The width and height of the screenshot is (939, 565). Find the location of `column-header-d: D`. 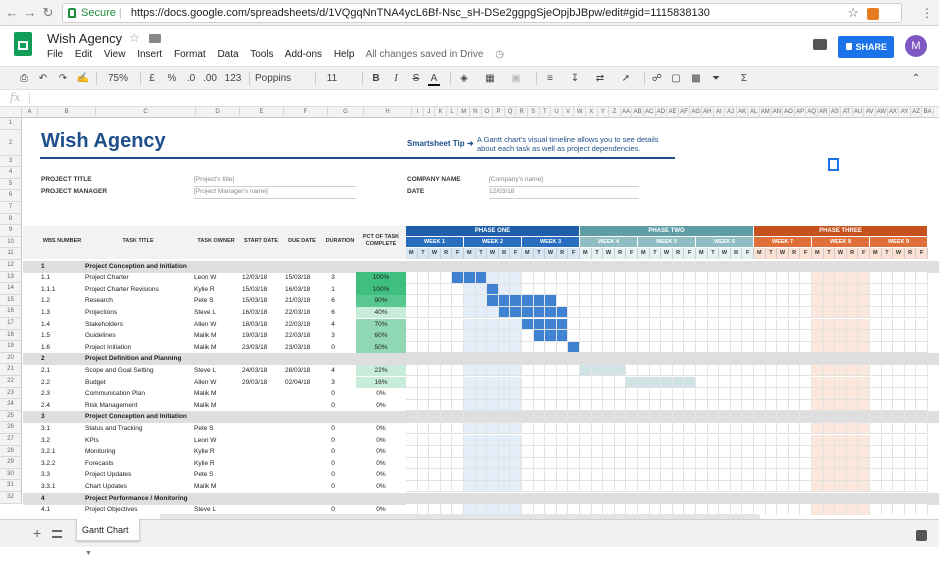

column-header-d: D is located at coordinates (218, 112).